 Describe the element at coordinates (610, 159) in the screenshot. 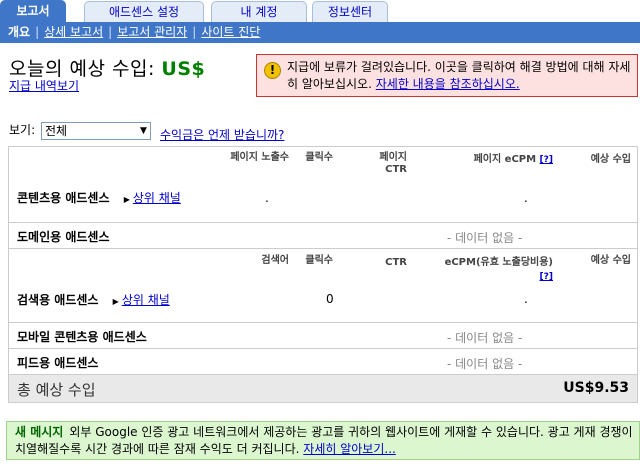

I see `col-header-estimated-earnings: 예상 수입` at that location.